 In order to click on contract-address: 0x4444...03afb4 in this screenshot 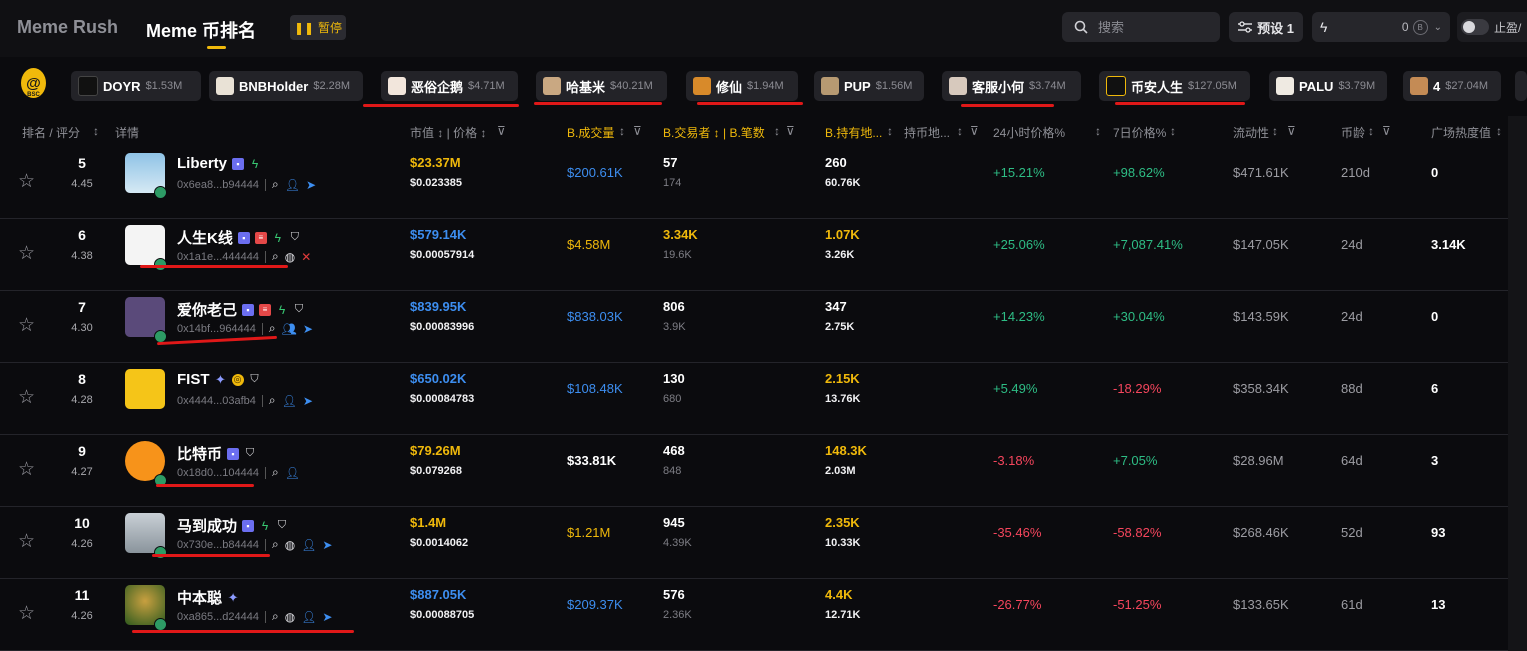, I will do `click(216, 401)`.